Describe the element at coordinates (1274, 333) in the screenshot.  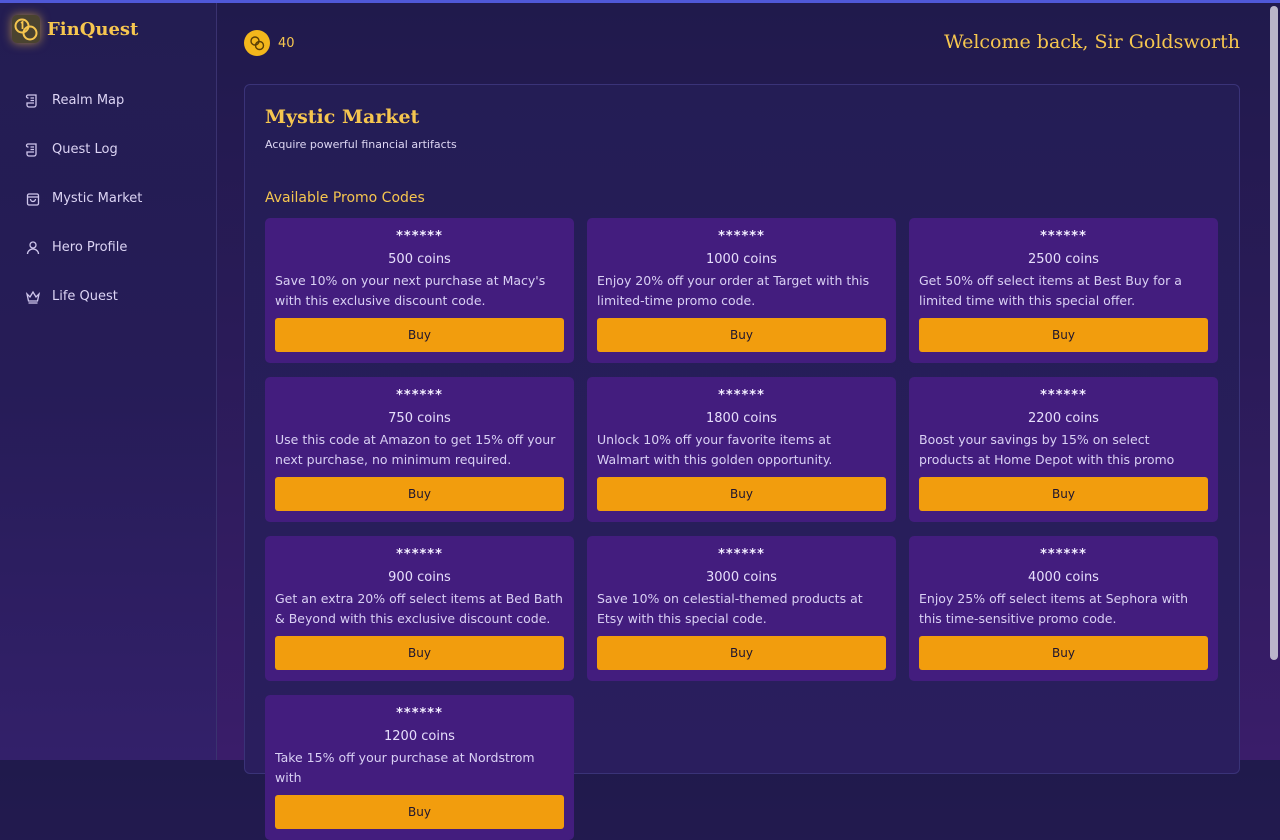
I see `page-scrollbar` at that location.